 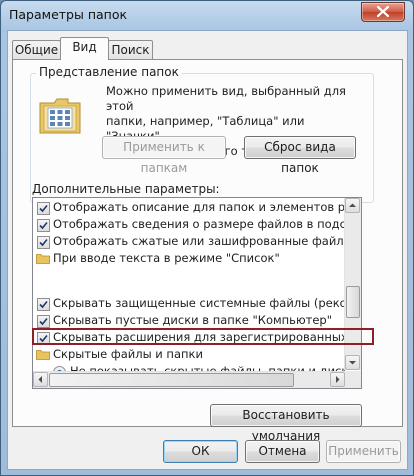 I want to click on list-item-label: При вводе текста в режиме "Список", so click(x=166, y=258).